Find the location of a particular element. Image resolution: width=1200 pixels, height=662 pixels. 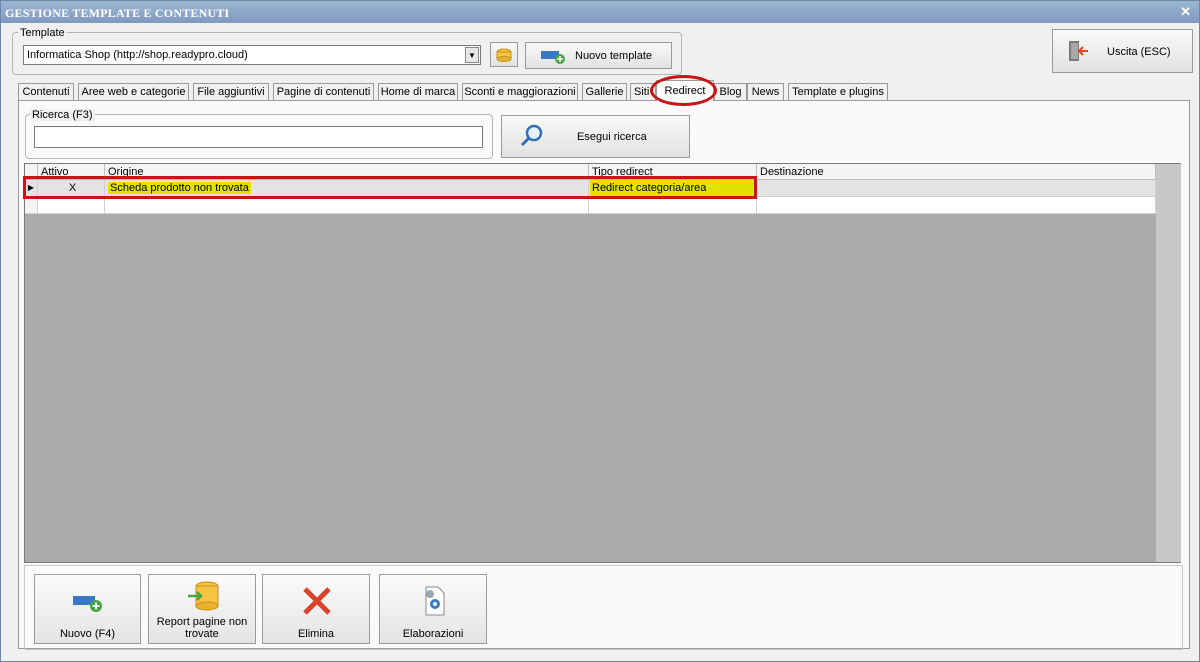

add-template-icon is located at coordinates (553, 57).